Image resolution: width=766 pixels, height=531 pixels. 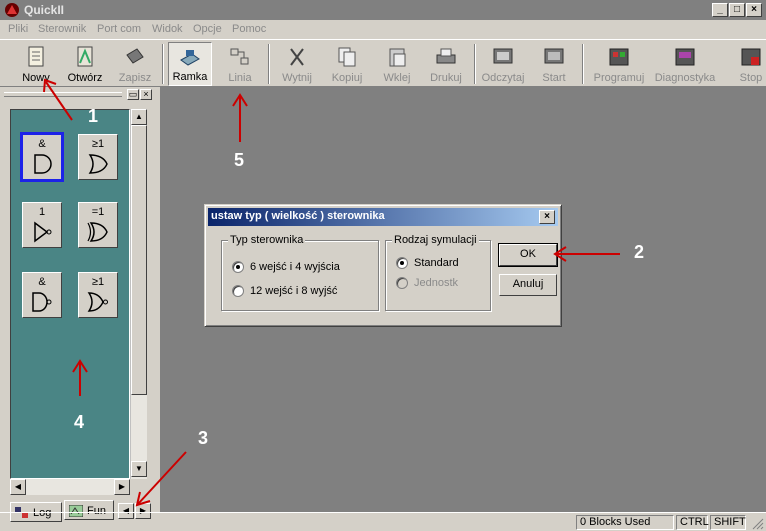 I want to click on radio-standard-label: Standard, so click(x=436, y=263).